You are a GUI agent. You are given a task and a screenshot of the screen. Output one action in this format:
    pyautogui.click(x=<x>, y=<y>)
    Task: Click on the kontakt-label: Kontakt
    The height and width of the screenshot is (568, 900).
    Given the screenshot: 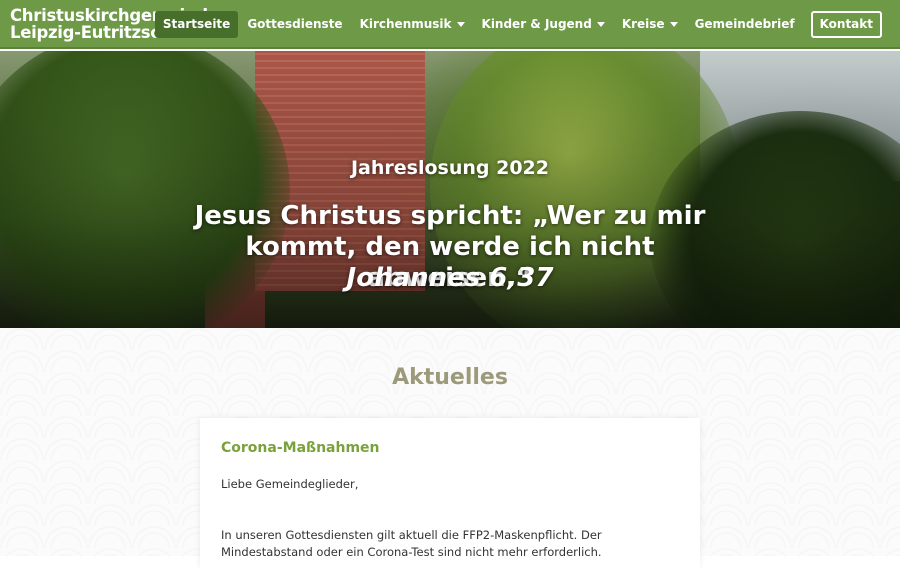 What is the action you would take?
    pyautogui.click(x=846, y=24)
    